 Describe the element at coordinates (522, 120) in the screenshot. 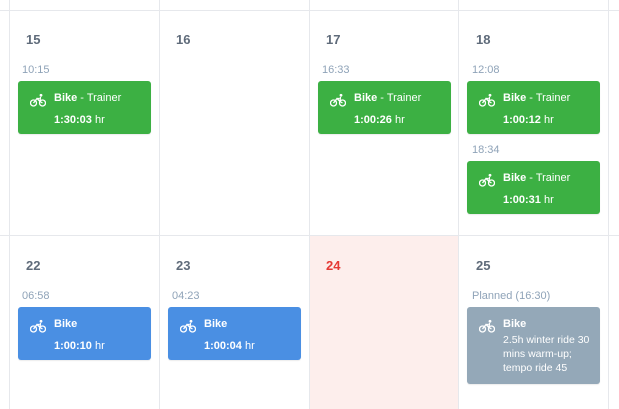

I see `workout-duration: 1:00:12` at that location.